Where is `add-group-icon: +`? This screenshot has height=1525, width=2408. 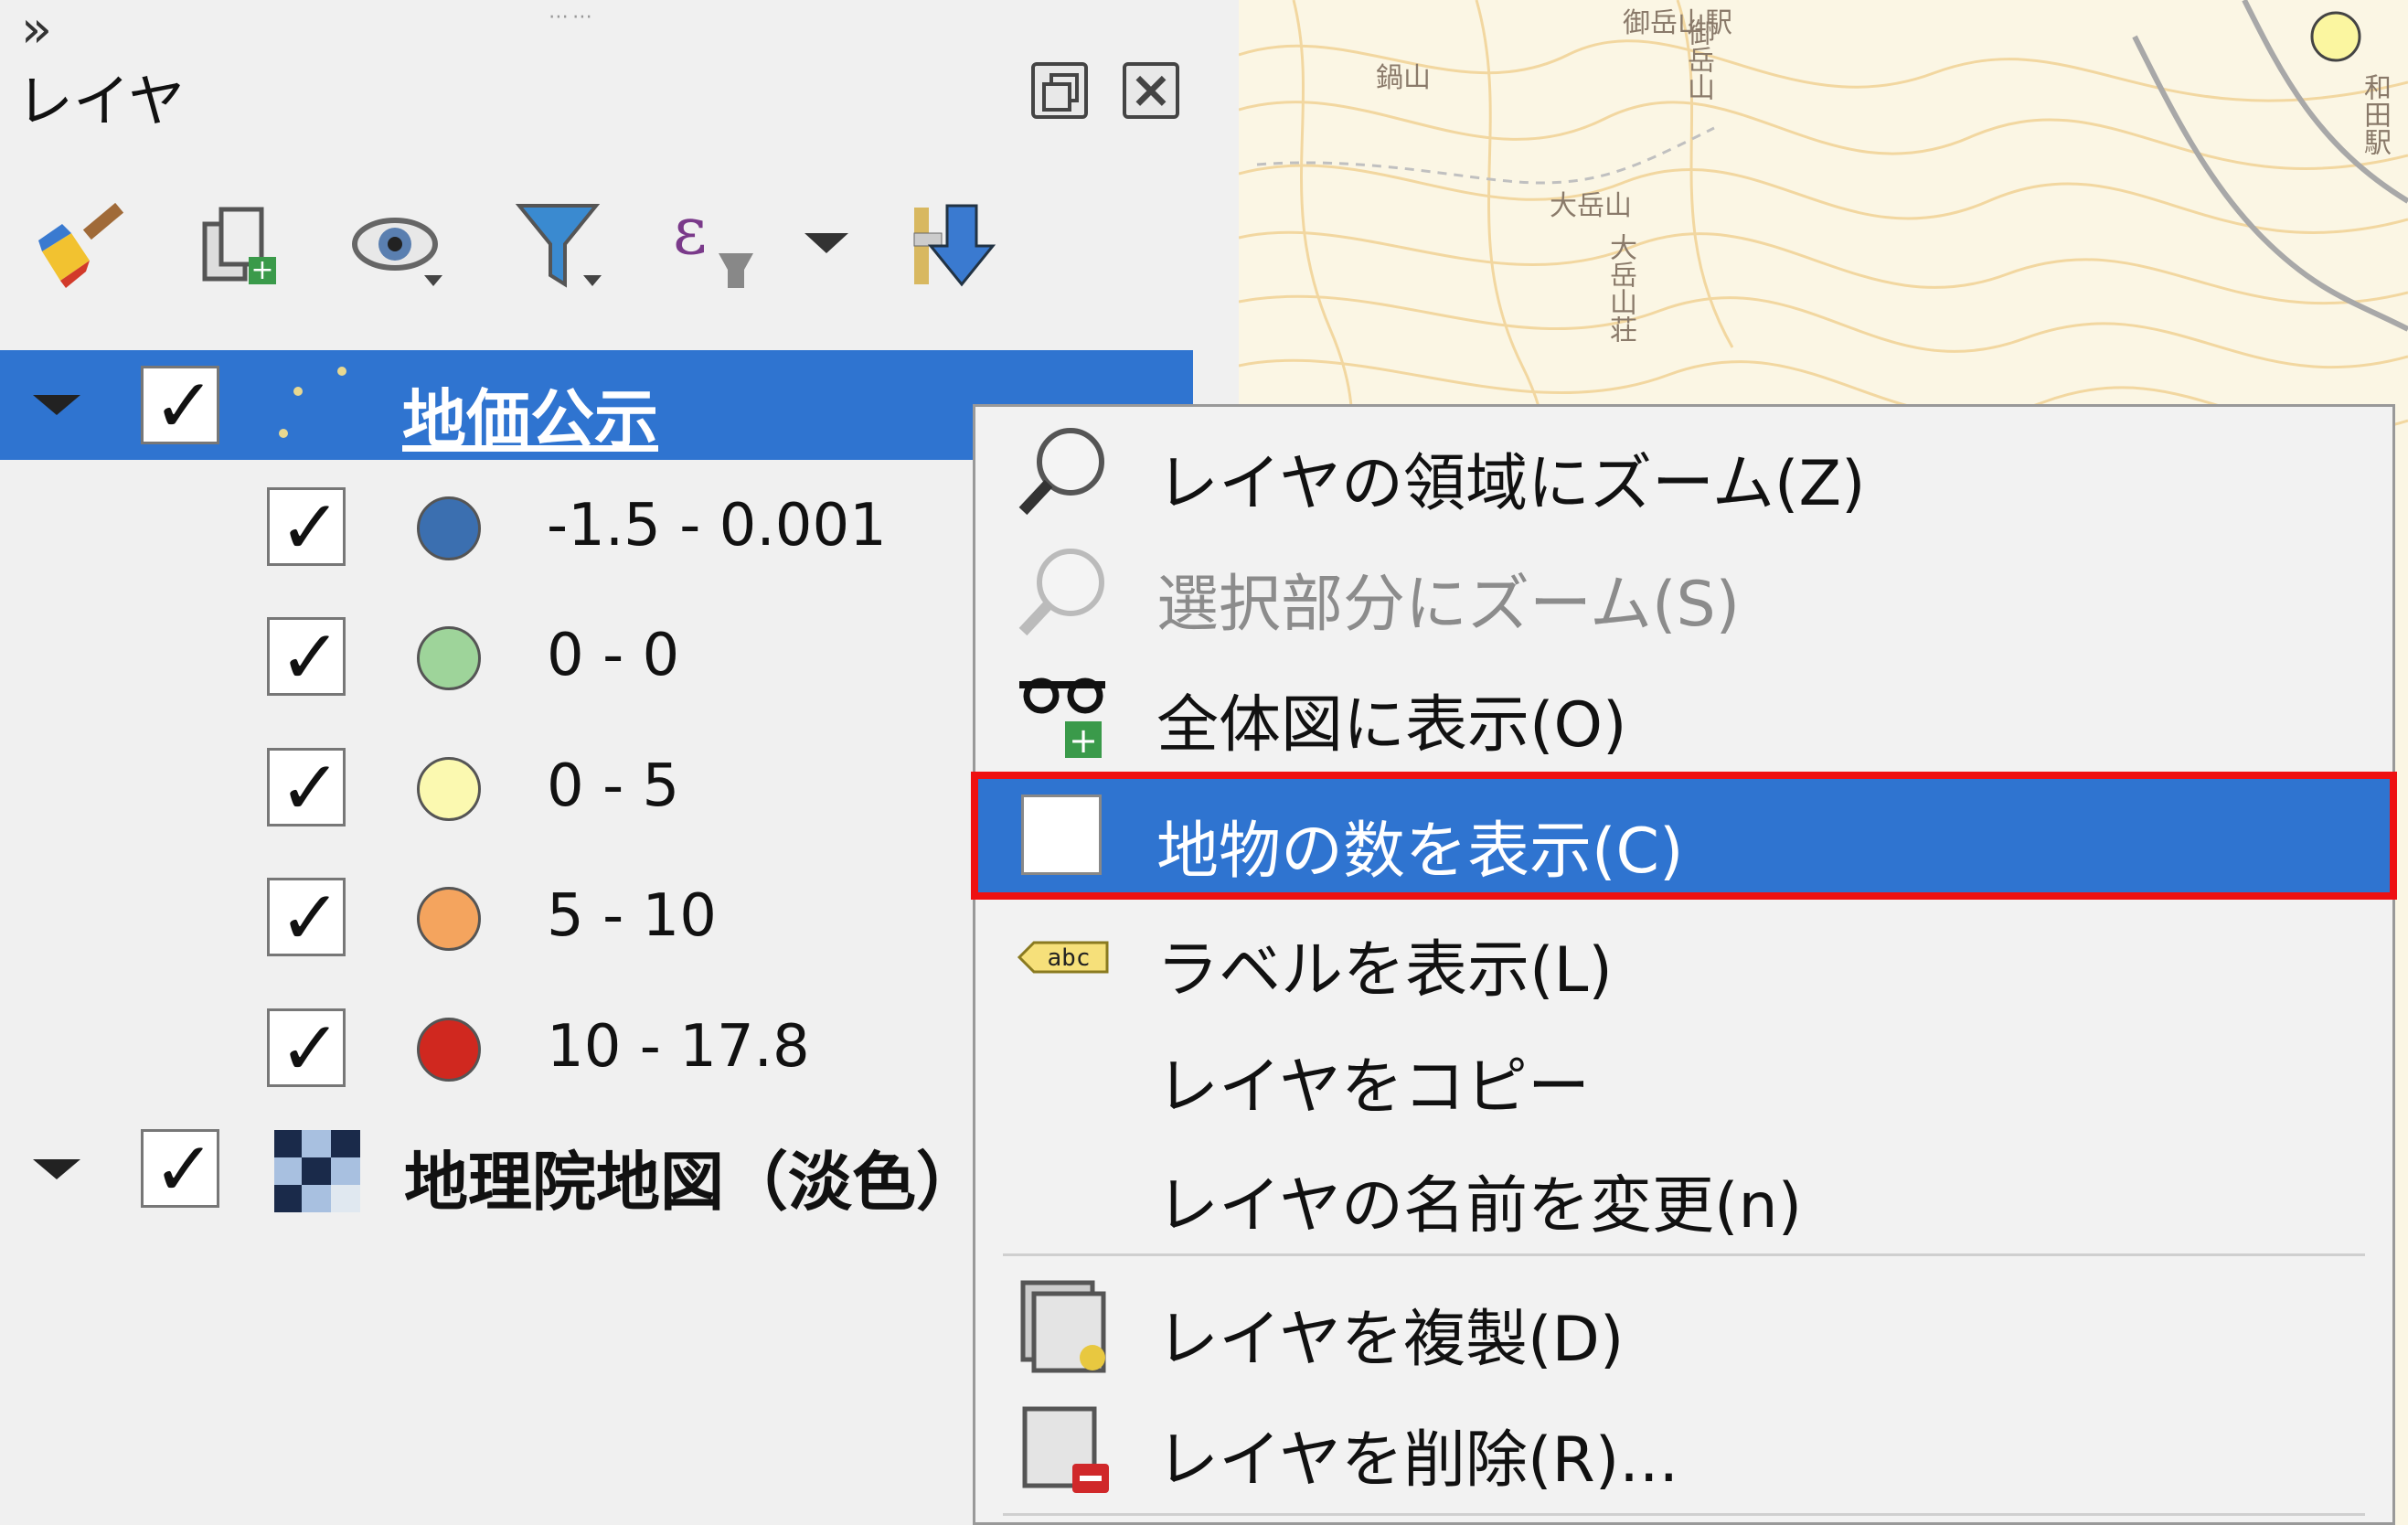 add-group-icon: + is located at coordinates (242, 247).